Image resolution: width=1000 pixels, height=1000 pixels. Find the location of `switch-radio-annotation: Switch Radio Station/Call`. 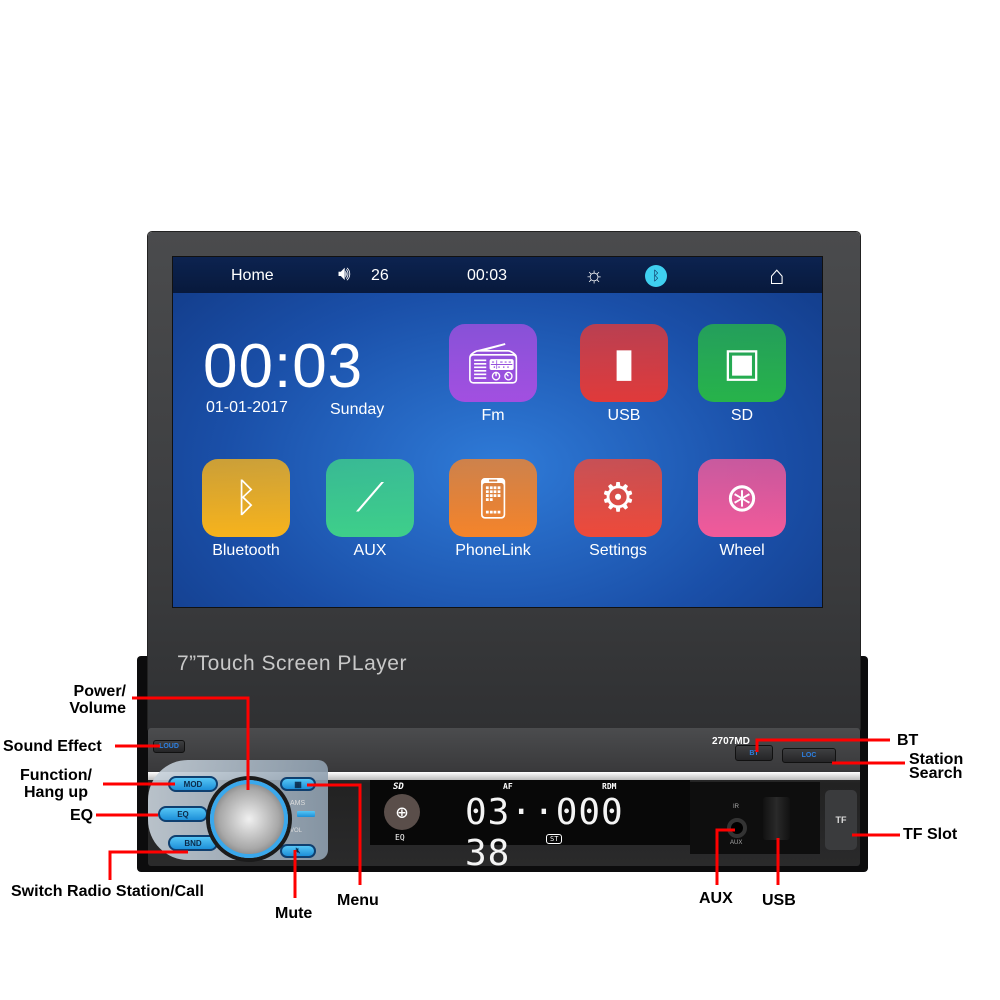

switch-radio-annotation: Switch Radio Station/Call is located at coordinates (107, 891).